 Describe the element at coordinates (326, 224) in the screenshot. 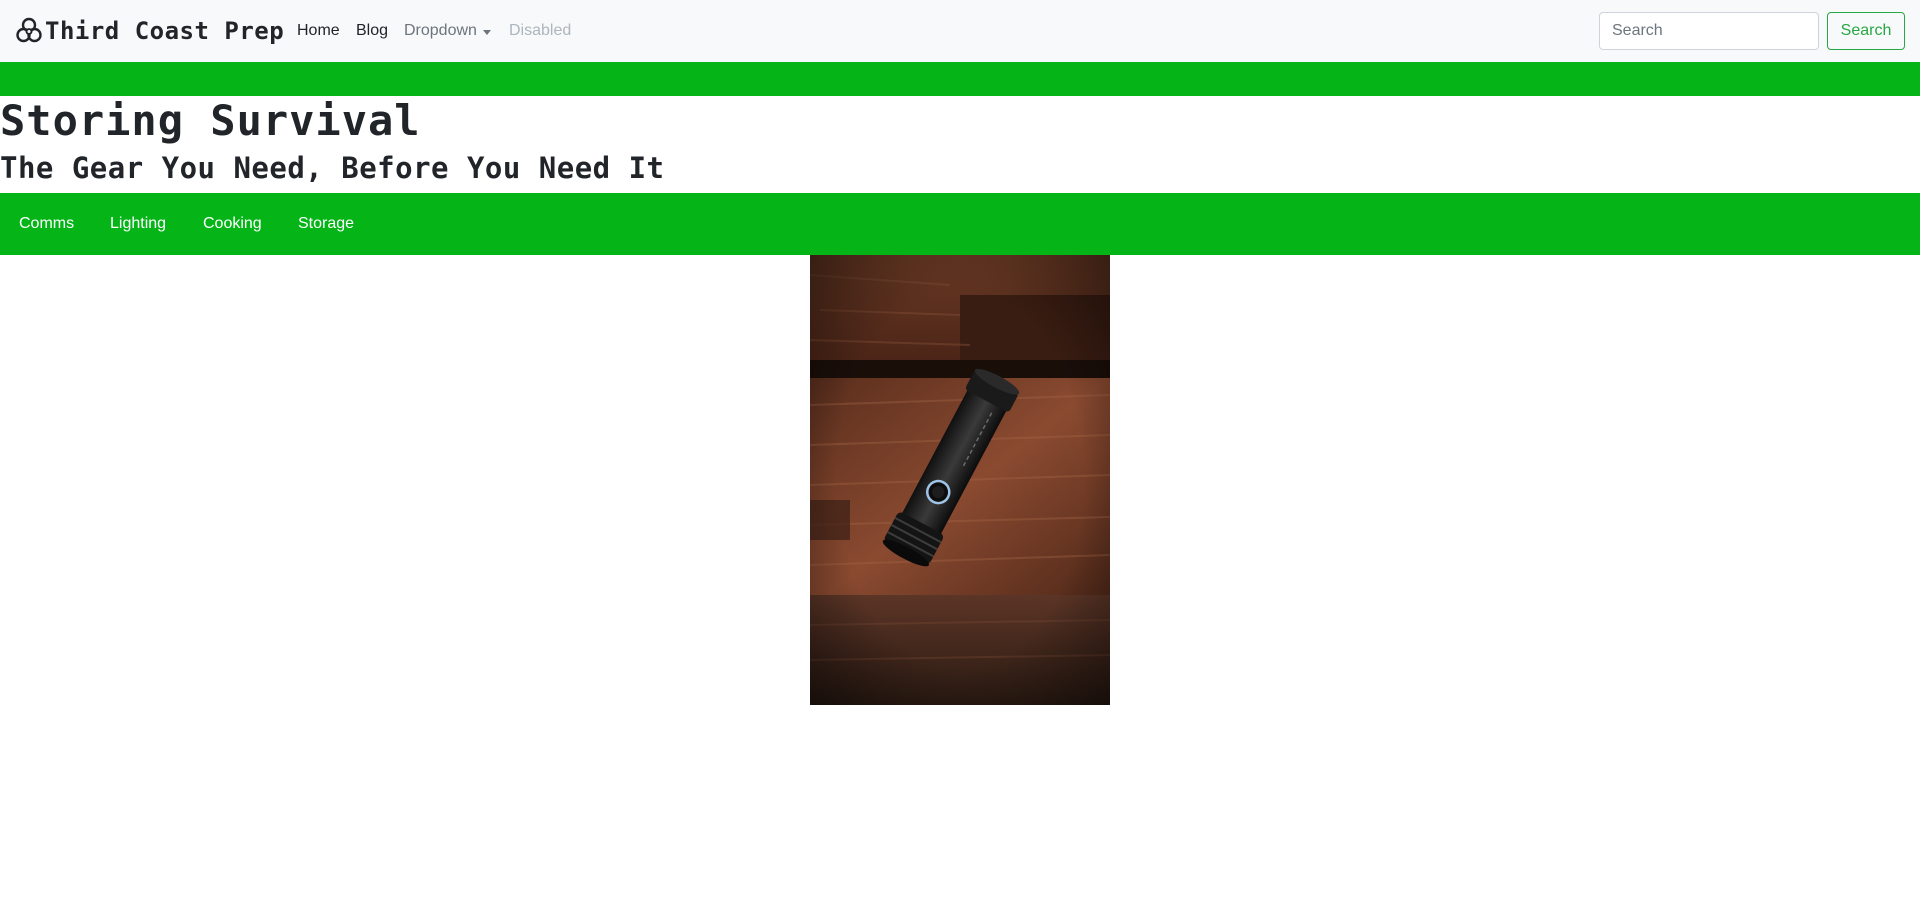

I see `category-storage: Storage` at that location.